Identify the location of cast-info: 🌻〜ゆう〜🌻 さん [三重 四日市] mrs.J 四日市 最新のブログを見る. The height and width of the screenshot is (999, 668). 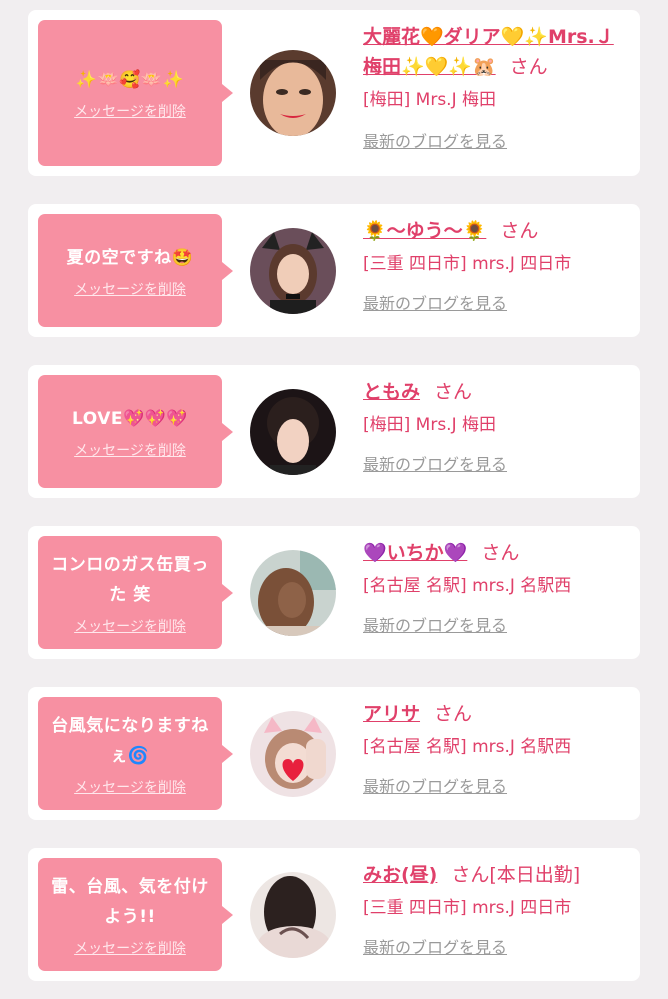
(497, 265).